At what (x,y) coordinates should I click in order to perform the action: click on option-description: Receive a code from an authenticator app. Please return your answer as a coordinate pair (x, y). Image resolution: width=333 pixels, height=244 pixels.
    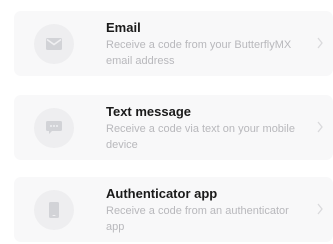
    Looking at the image, I should click on (197, 219).